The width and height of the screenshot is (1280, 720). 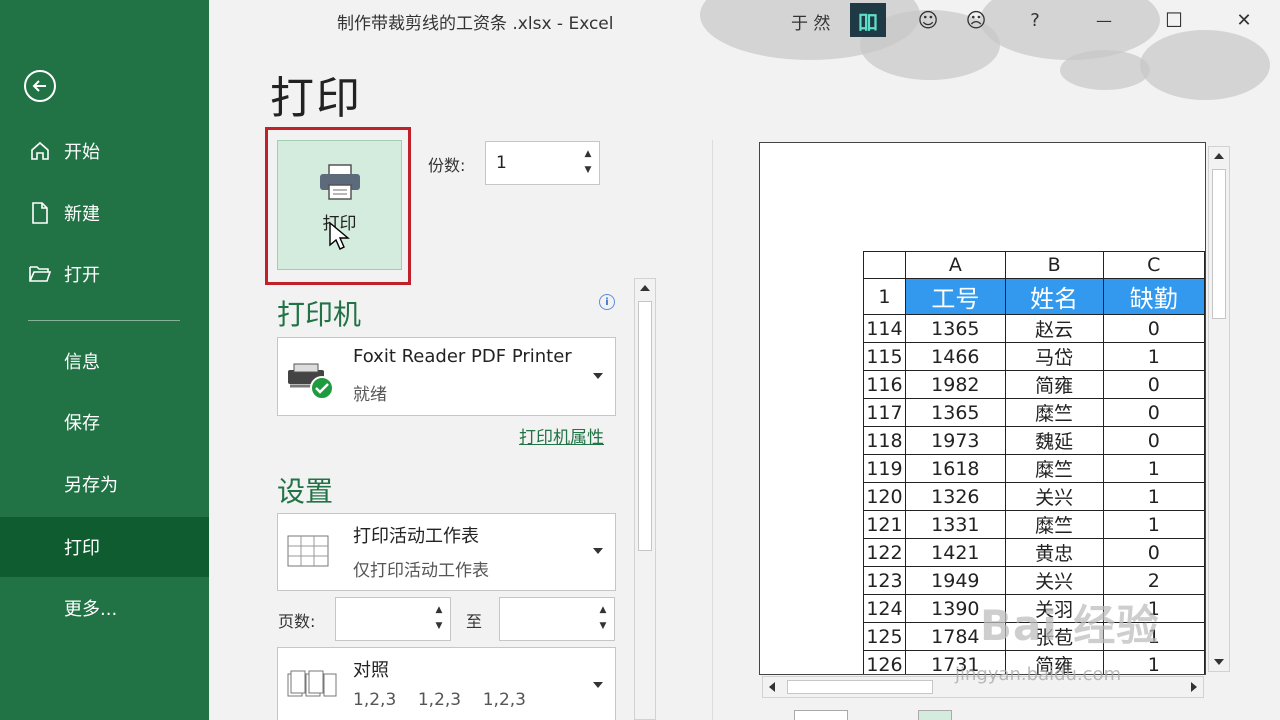 I want to click on printer-ready-icon, so click(x=311, y=381).